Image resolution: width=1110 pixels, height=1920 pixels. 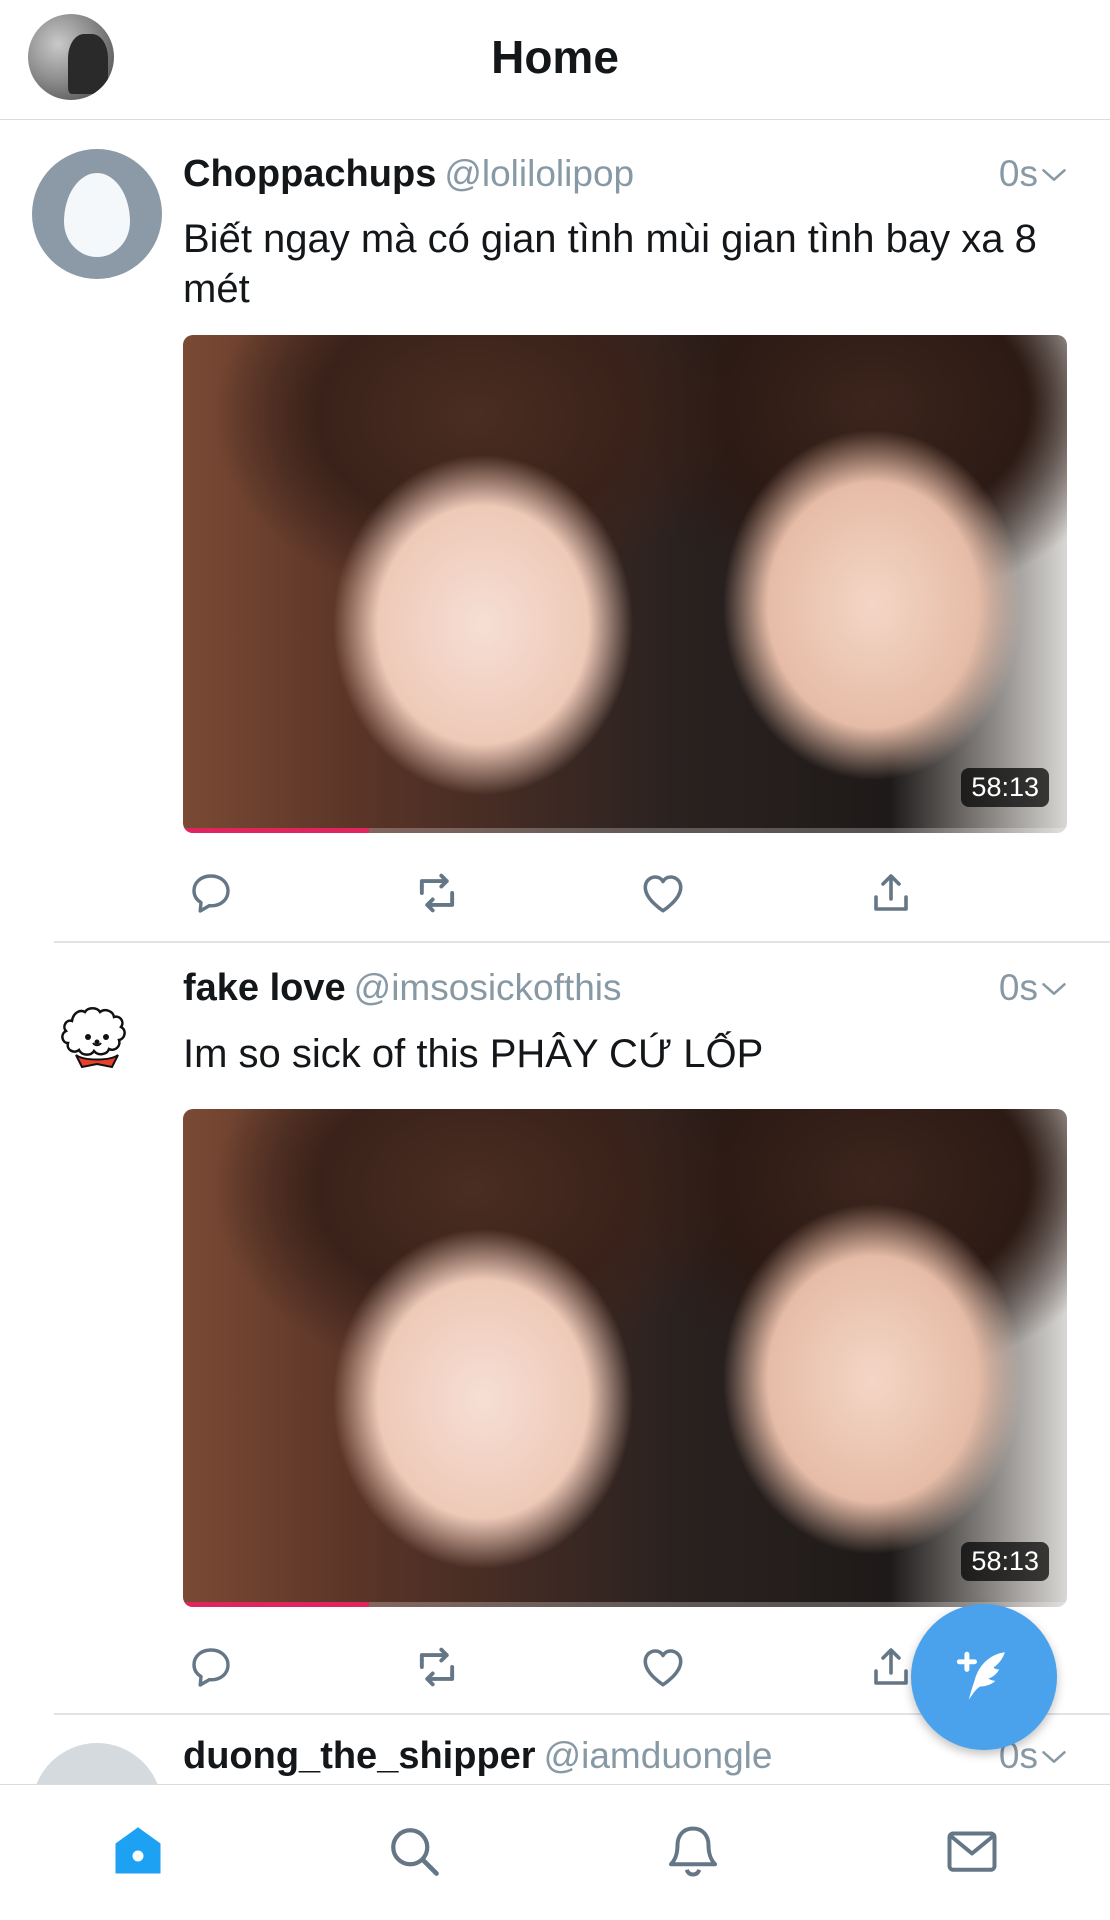 What do you see at coordinates (473, 1054) in the screenshot?
I see `tweet-text: Im so sick of this PHÂY CỨ LỐP` at bounding box center [473, 1054].